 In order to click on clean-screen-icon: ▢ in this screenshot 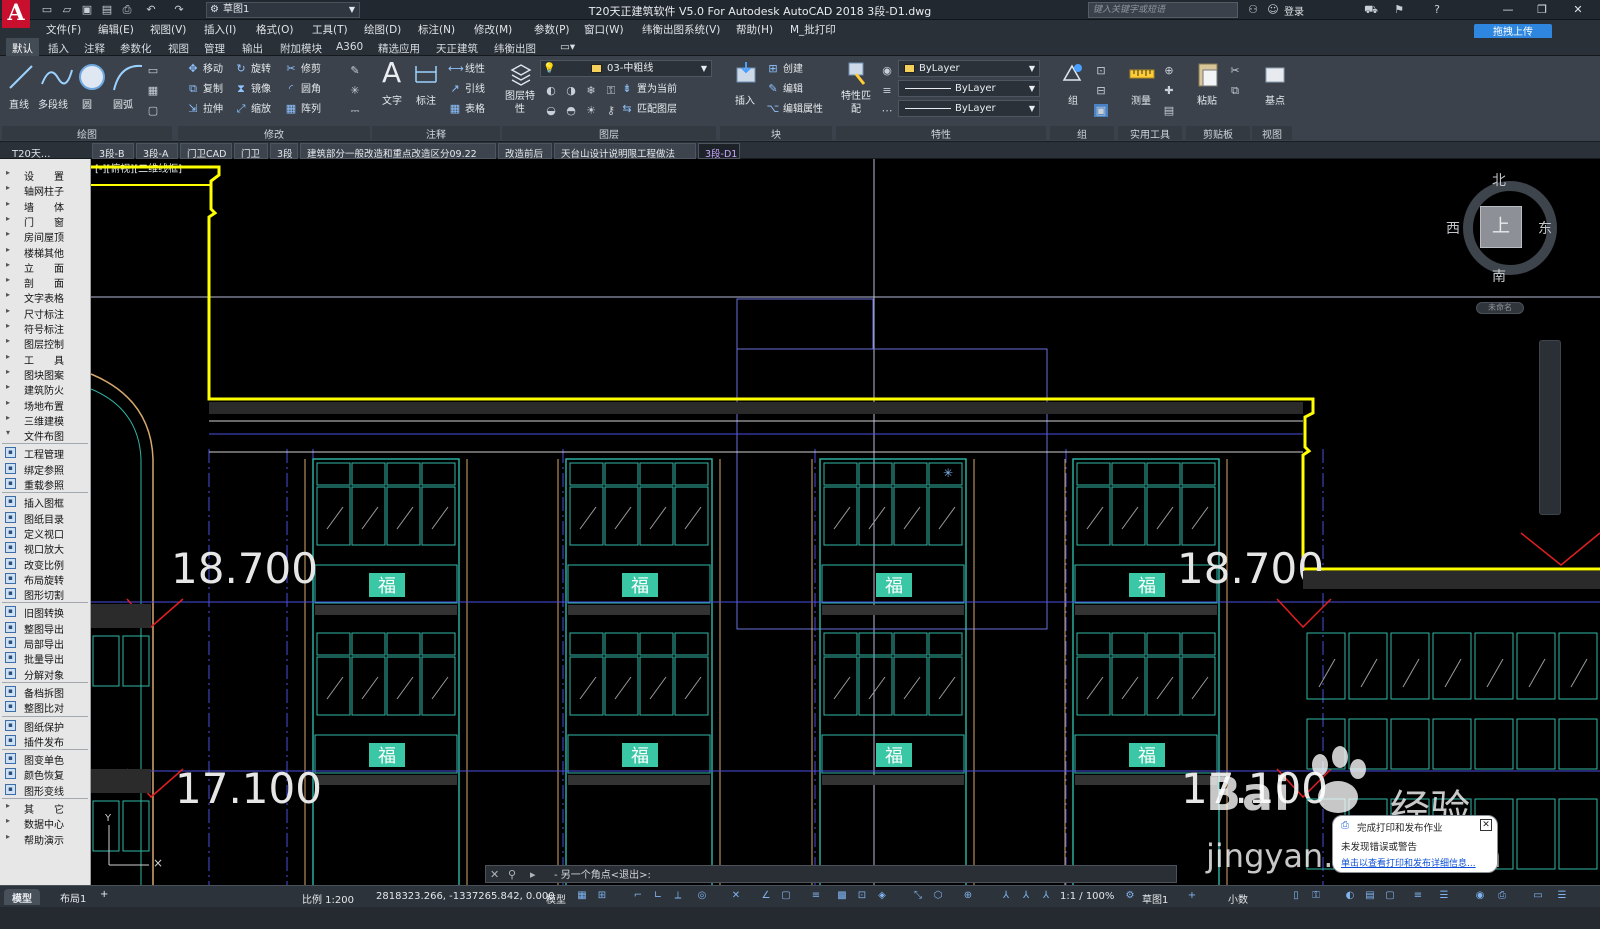, I will do `click(1390, 896)`.